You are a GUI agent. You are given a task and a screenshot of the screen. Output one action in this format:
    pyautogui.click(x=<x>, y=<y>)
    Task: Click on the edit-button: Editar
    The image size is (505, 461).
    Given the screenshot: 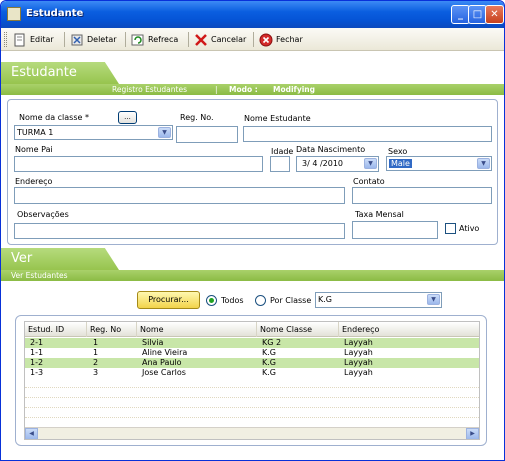 What is the action you would take?
    pyautogui.click(x=33, y=39)
    